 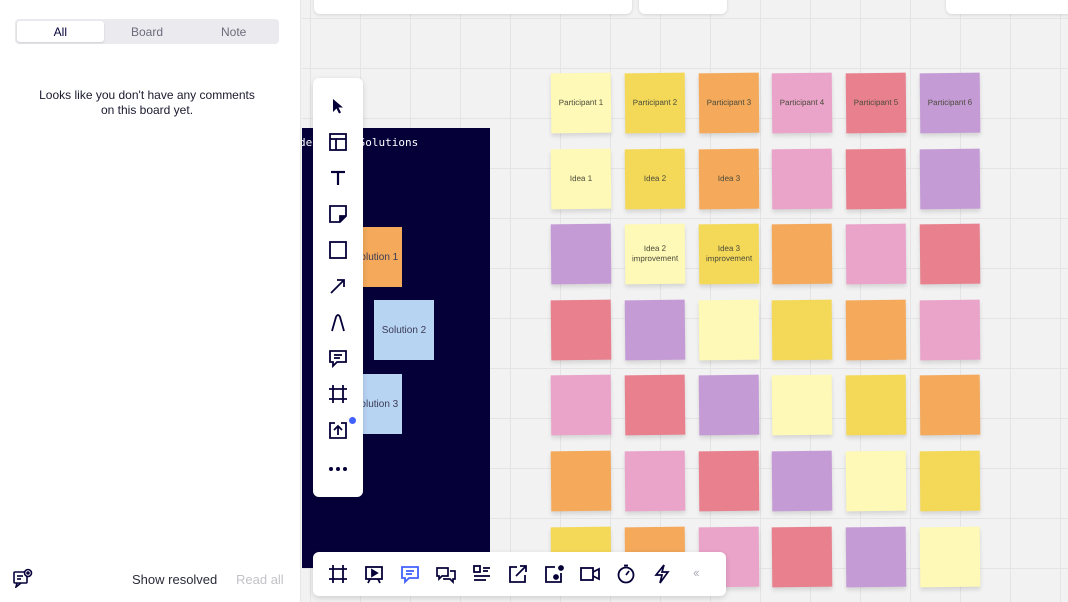 I want to click on sticky-note: Idea 1, so click(x=581, y=178).